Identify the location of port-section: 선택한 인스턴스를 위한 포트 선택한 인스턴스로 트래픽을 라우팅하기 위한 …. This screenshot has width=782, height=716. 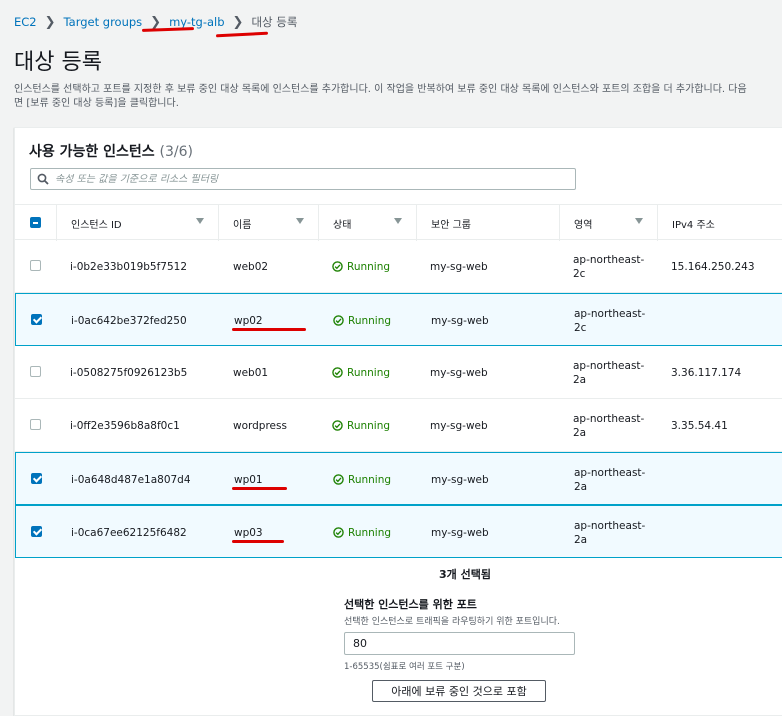
(459, 634).